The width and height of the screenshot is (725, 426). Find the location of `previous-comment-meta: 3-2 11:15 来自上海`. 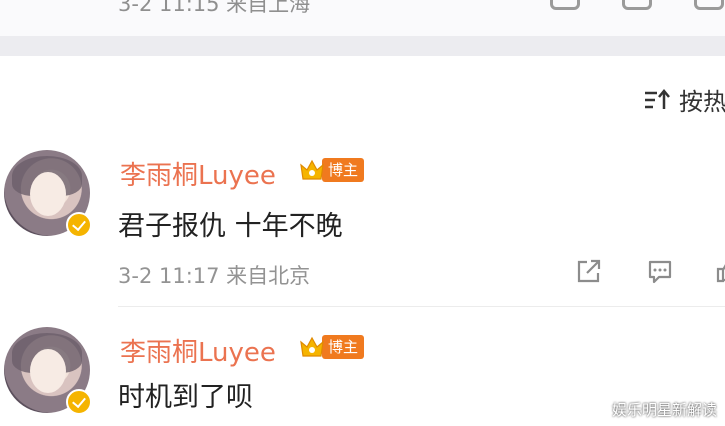

previous-comment-meta: 3-2 11:15 来自上海 is located at coordinates (214, 8).